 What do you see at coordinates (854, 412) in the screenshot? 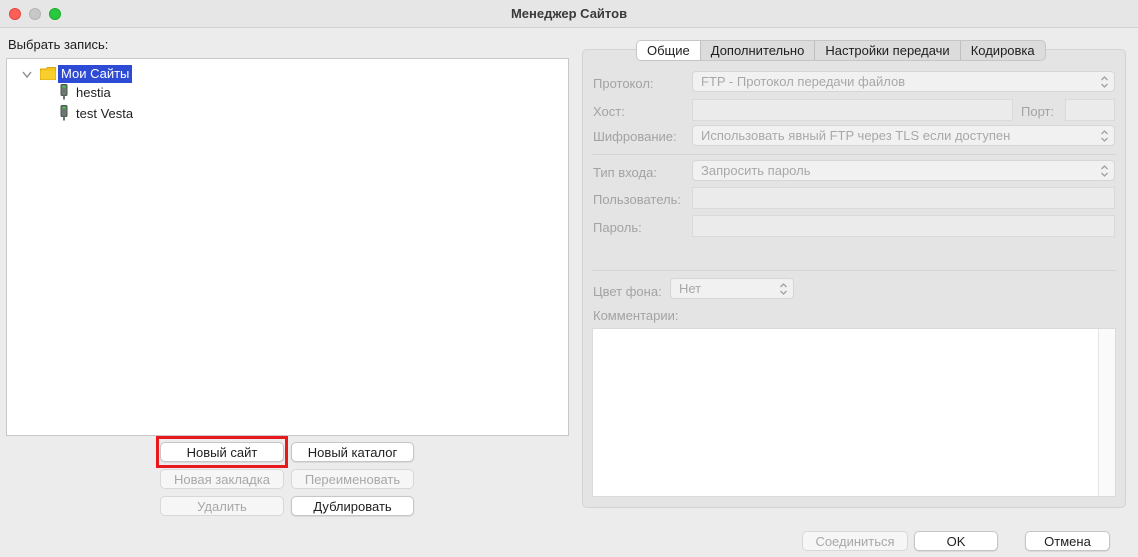
I see `comments-textarea` at bounding box center [854, 412].